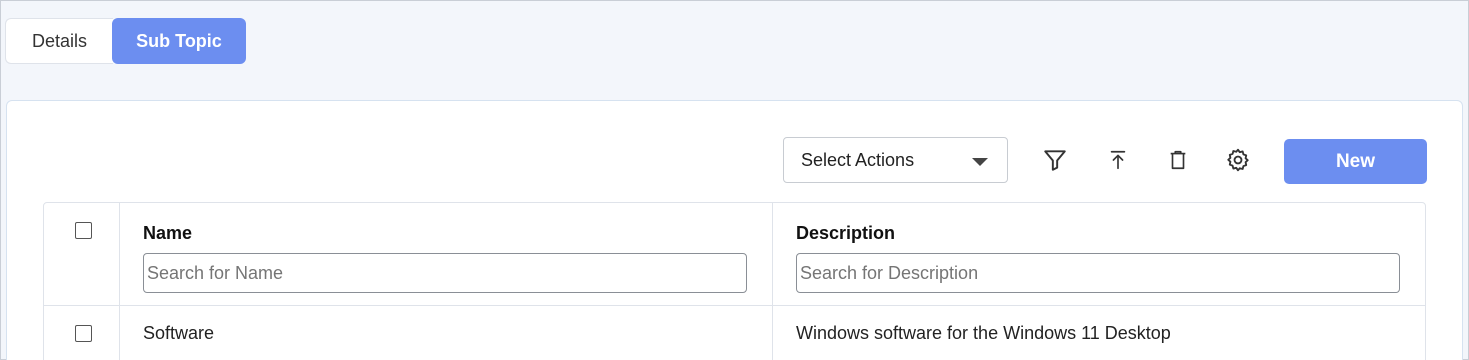  What do you see at coordinates (179, 41) in the screenshot?
I see `tab-sub-topic: Sub Topic` at bounding box center [179, 41].